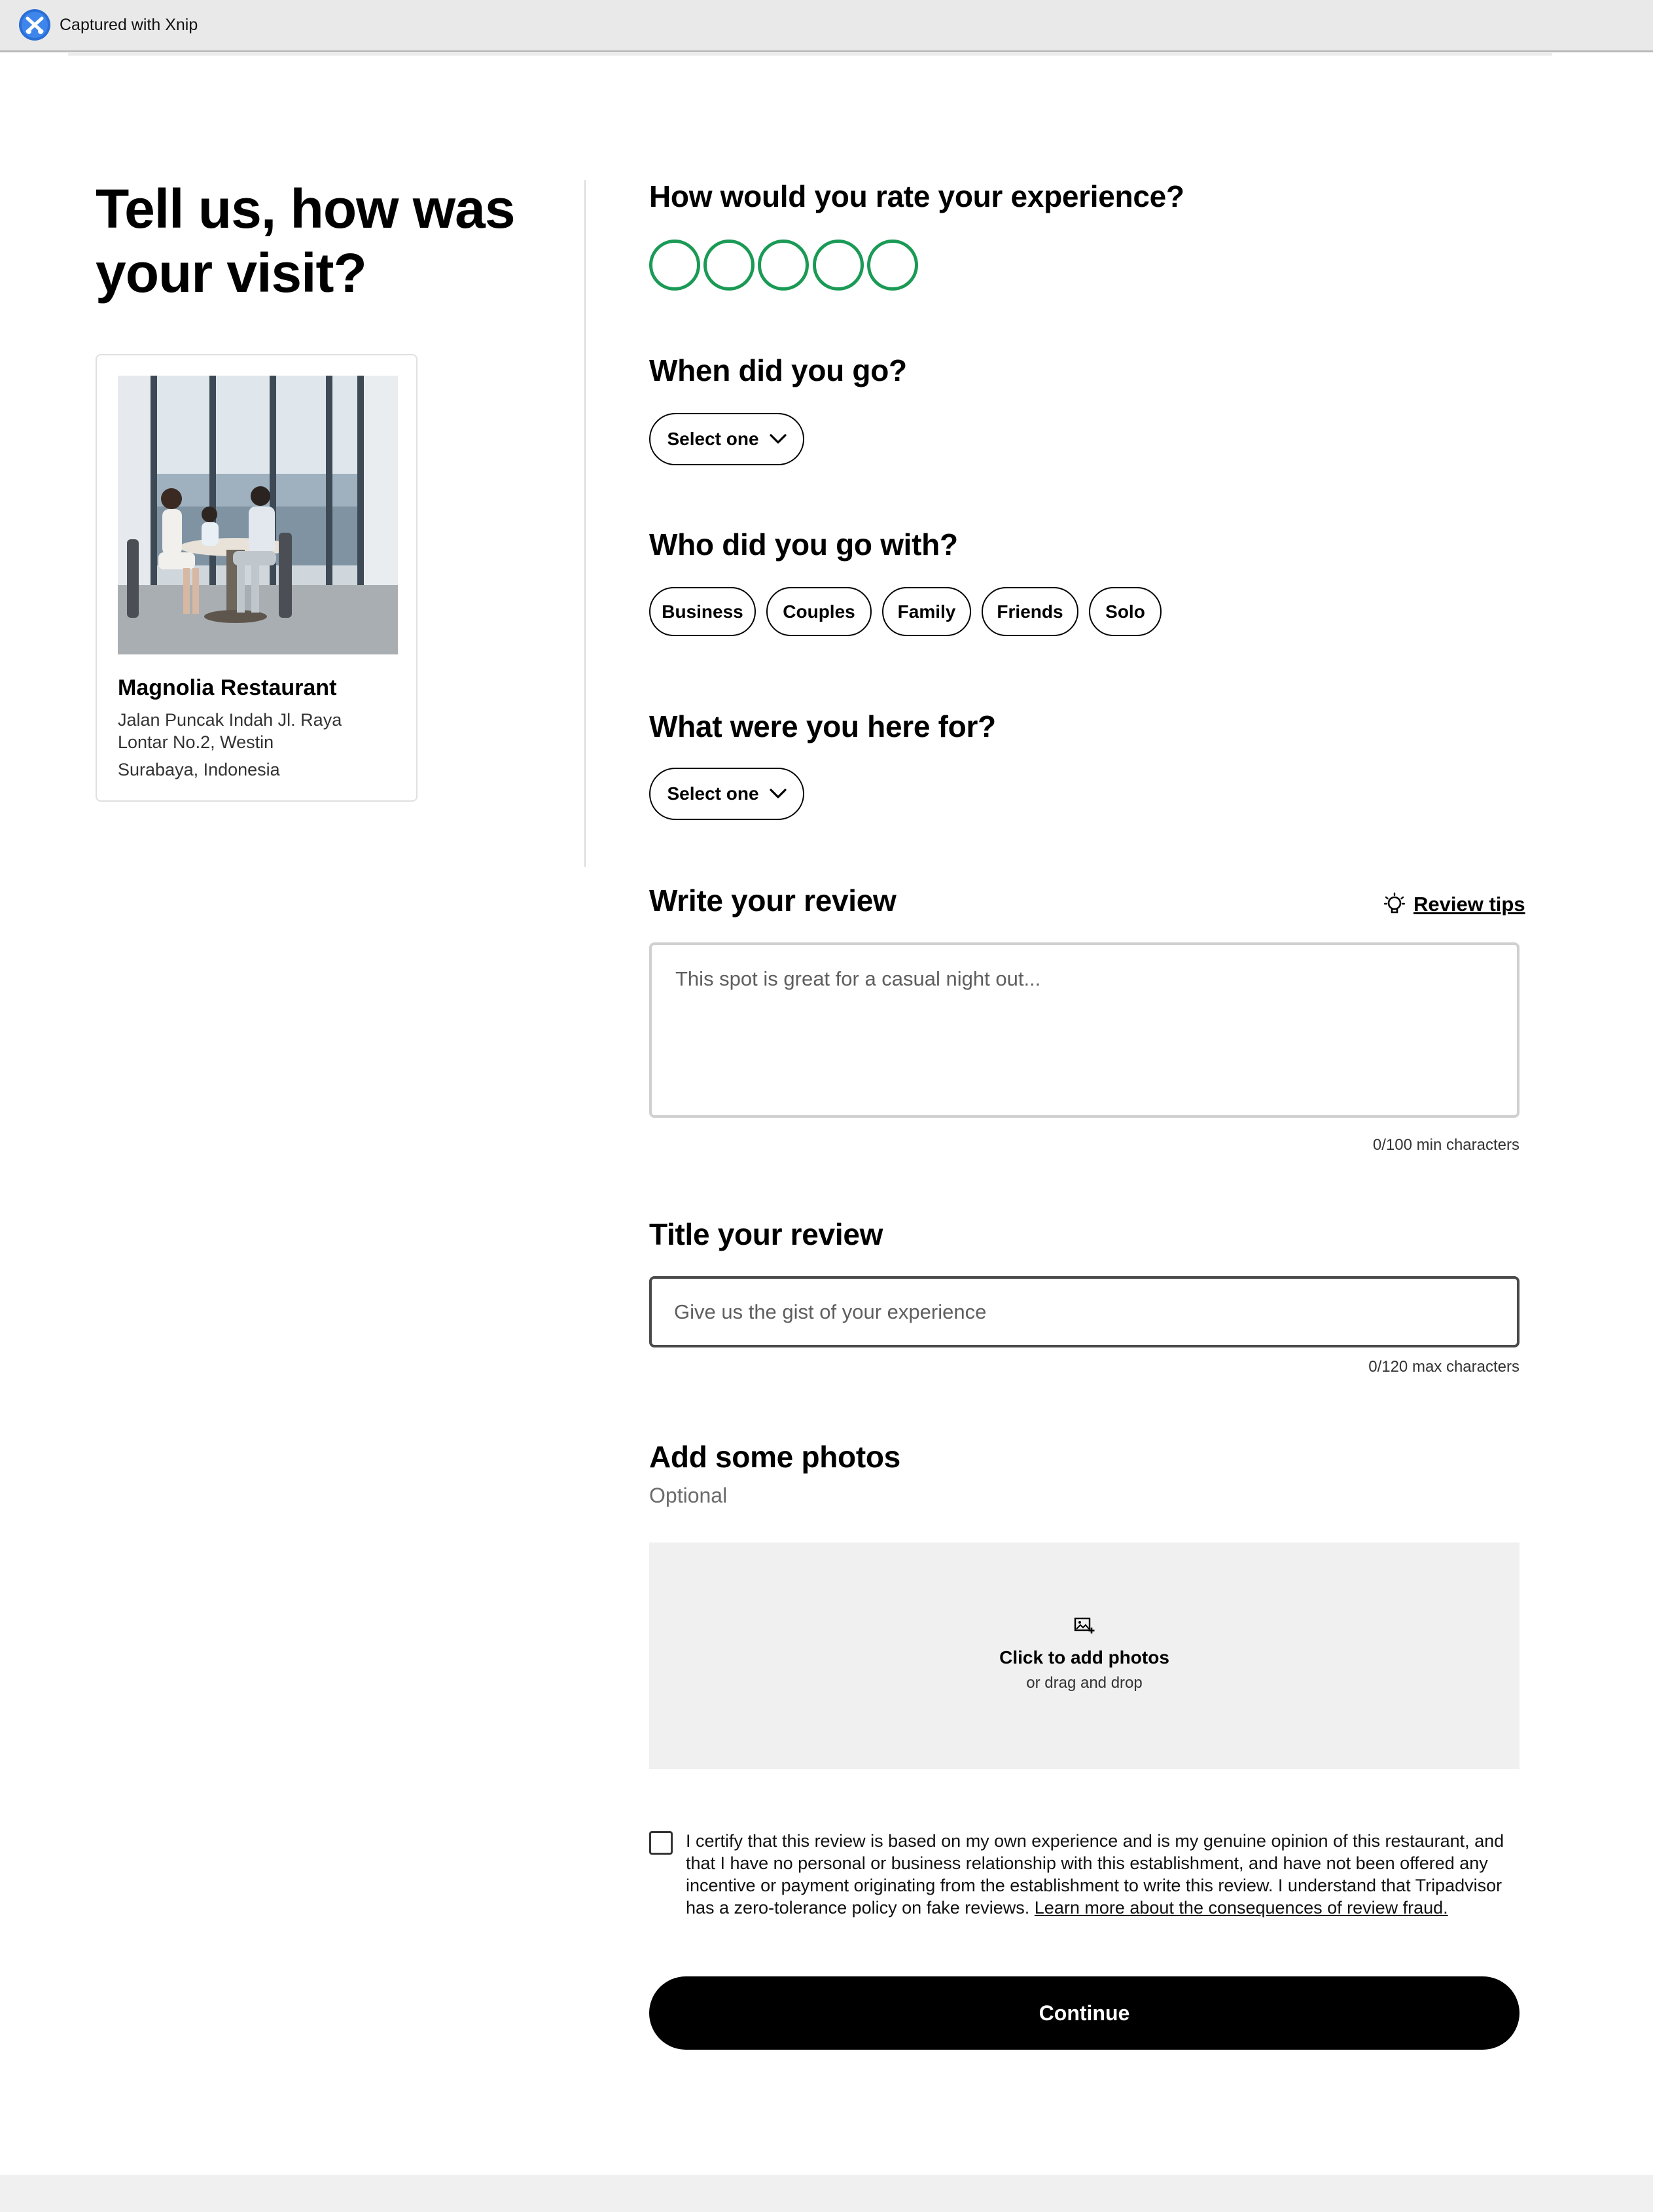 The width and height of the screenshot is (1653, 2212). I want to click on visit-date-select: Select one, so click(726, 439).